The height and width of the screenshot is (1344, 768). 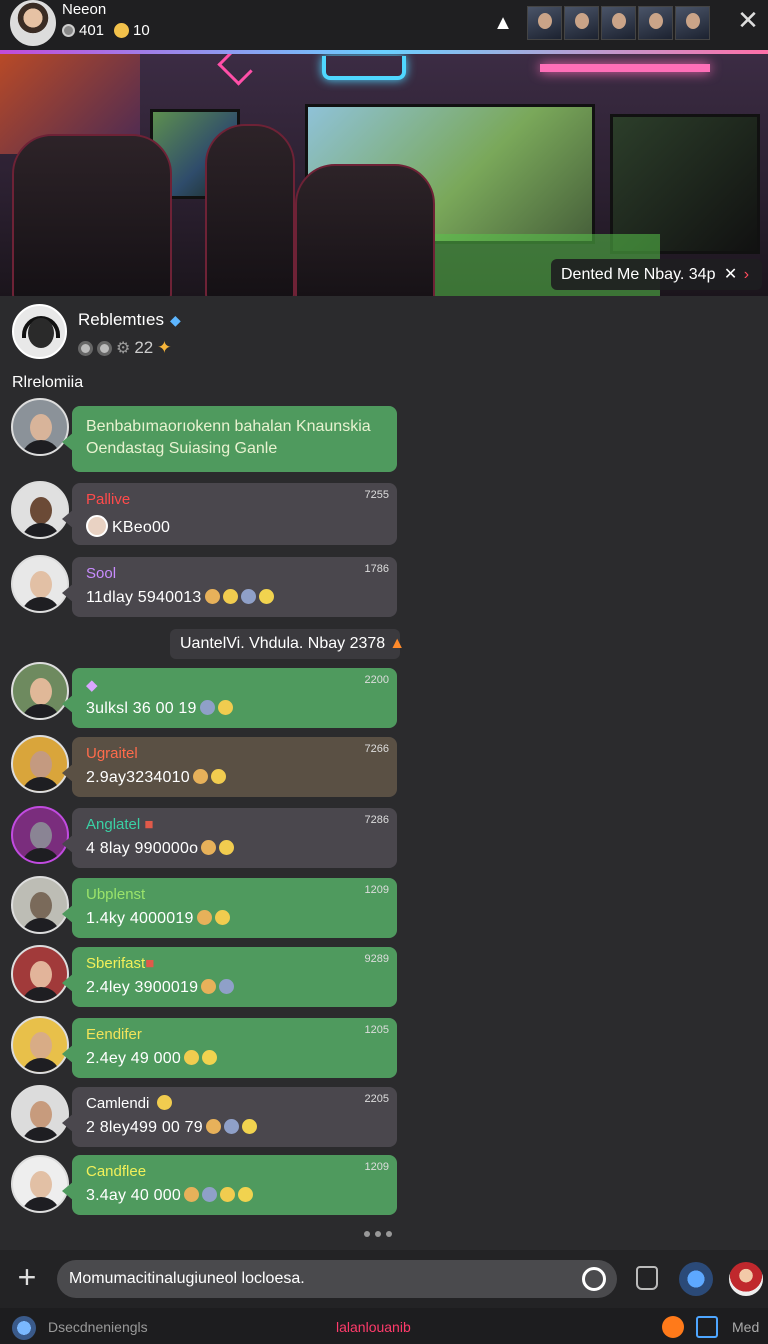 I want to click on chat-text: 4 8lay 990000o, so click(x=234, y=849).